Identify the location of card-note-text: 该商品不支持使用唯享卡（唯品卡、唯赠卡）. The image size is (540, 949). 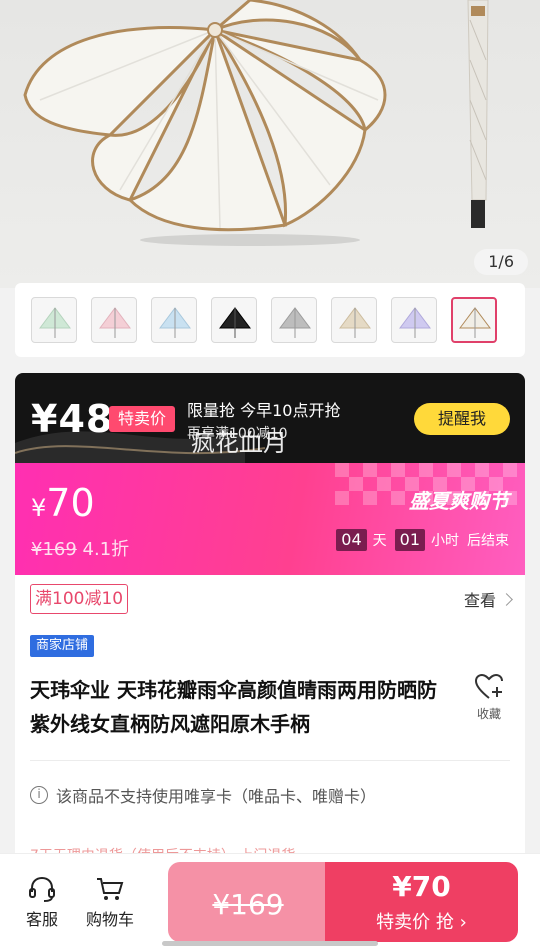
(216, 796).